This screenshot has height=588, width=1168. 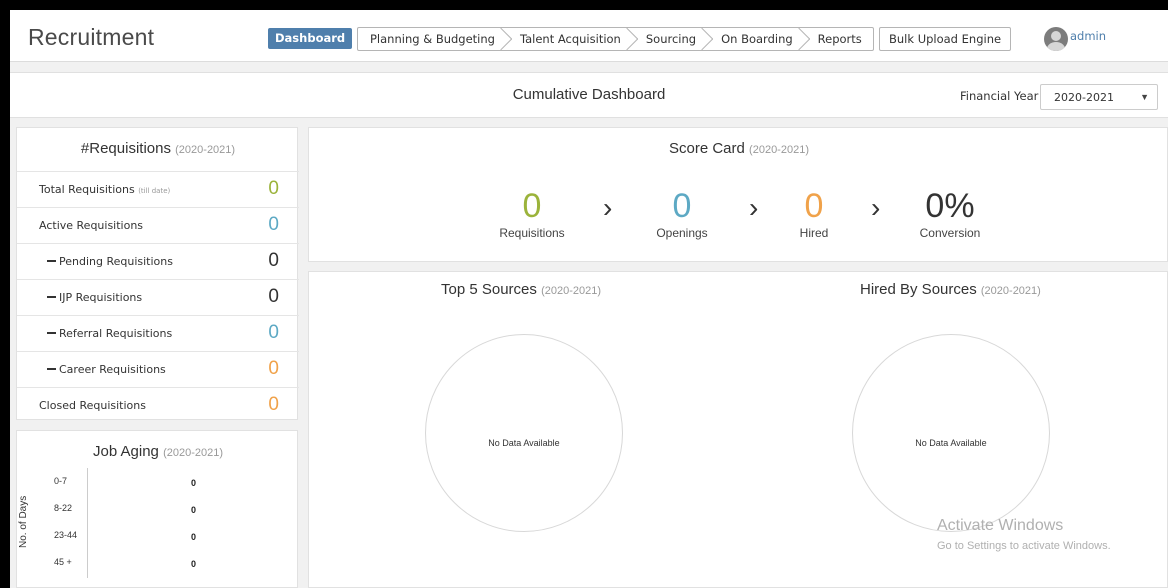 I want to click on req-label-text: Total Requisitions, so click(x=87, y=189).